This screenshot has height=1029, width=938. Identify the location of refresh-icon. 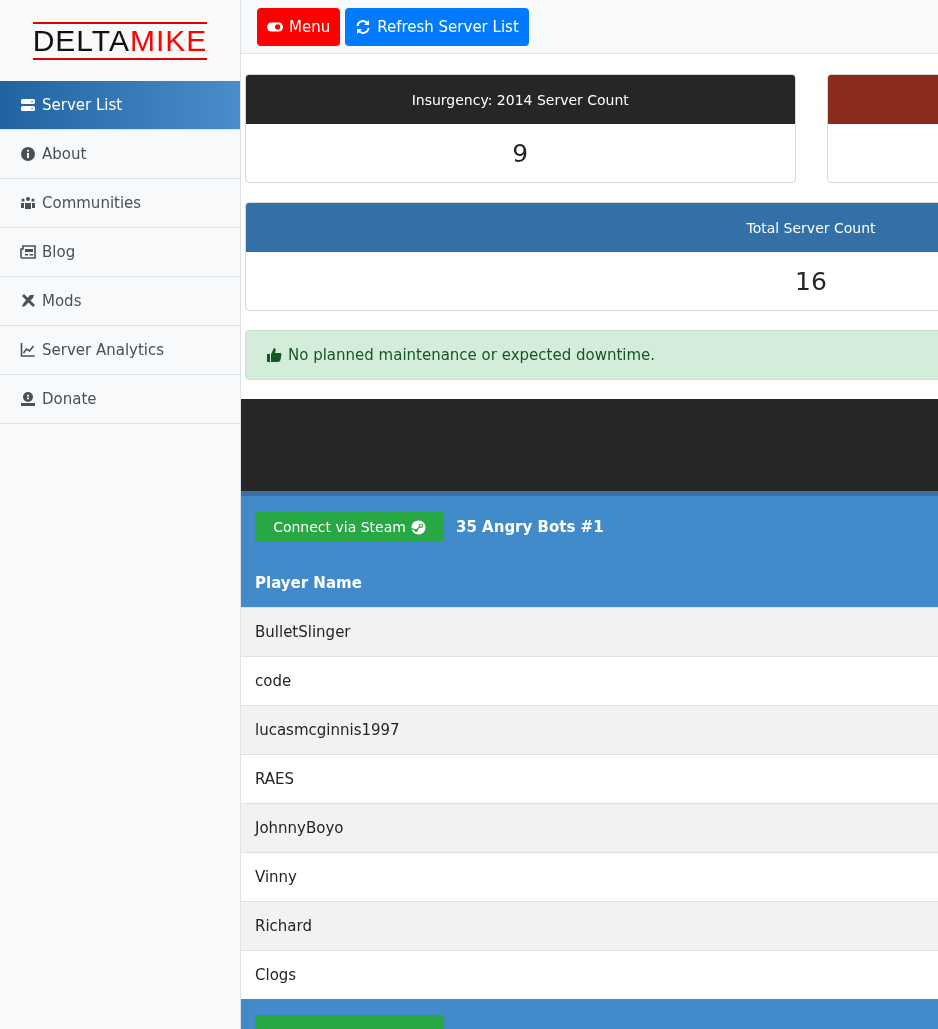
(363, 26).